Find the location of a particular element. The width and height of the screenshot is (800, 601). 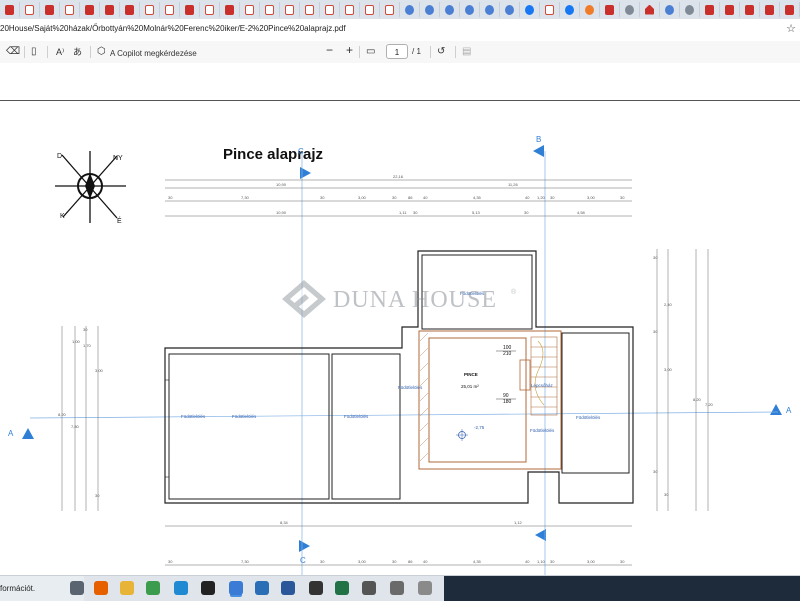

sidebar-icon: ▯ is located at coordinates (34, 52).